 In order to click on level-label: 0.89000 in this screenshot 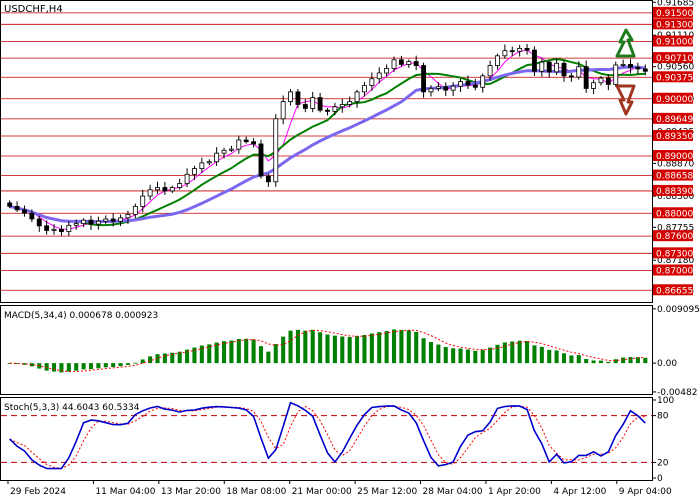, I will do `click(674, 157)`.